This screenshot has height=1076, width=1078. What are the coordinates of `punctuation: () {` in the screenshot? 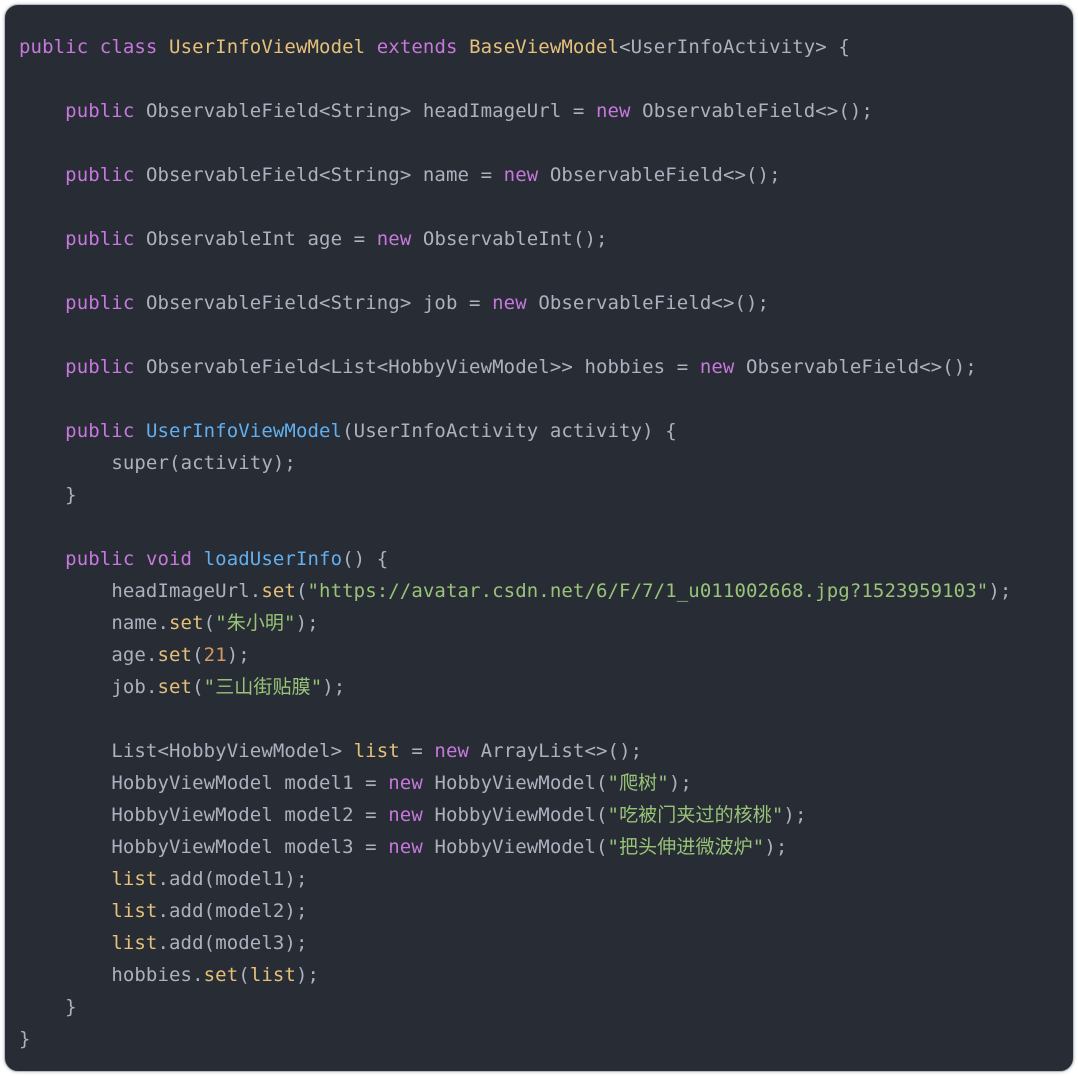 It's located at (365, 559).